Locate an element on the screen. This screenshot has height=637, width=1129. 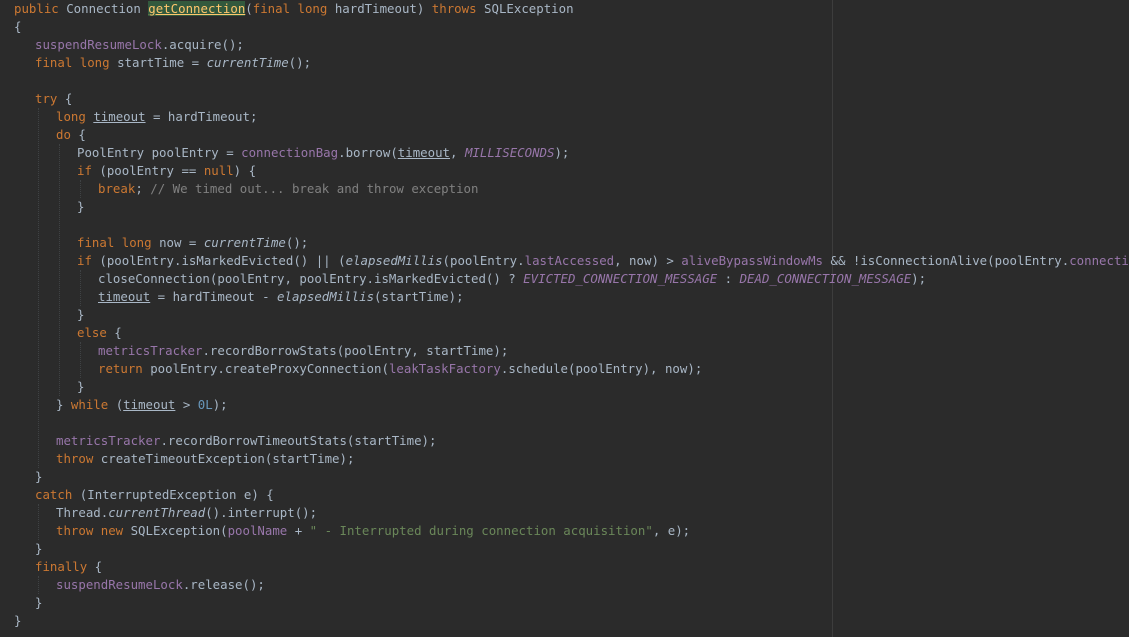
code-token: .schedule(poolEntry), now); is located at coordinates (601, 368).